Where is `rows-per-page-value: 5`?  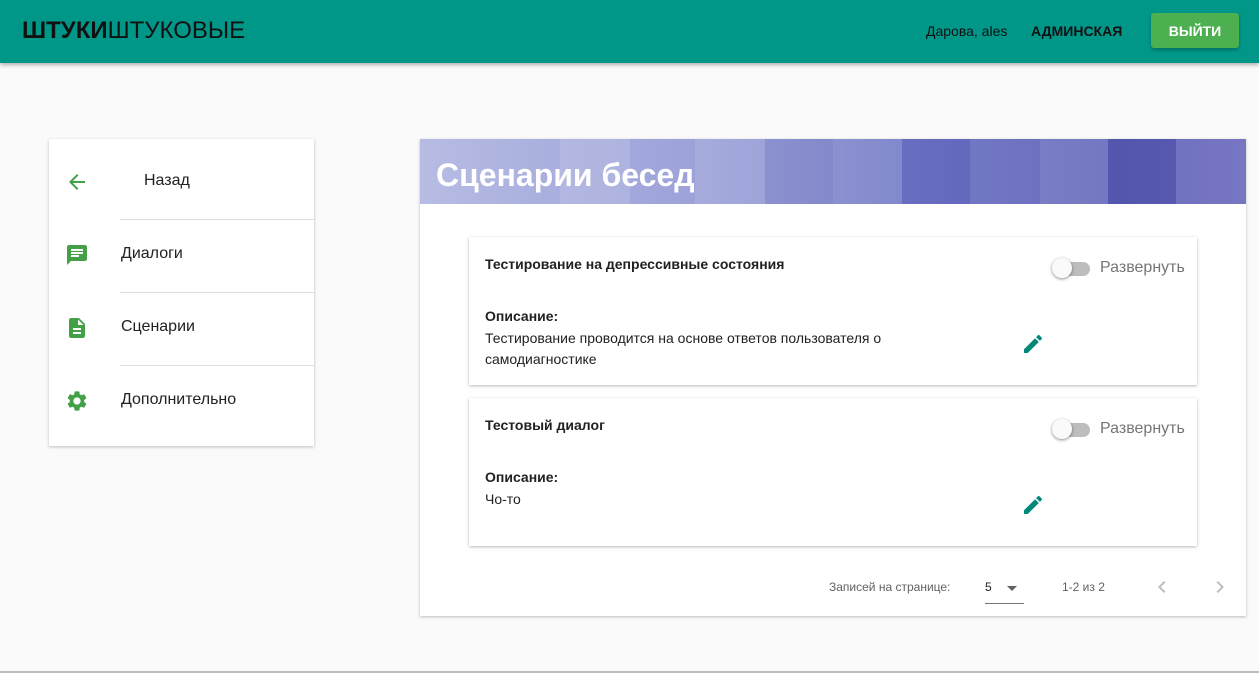 rows-per-page-value: 5 is located at coordinates (988, 587).